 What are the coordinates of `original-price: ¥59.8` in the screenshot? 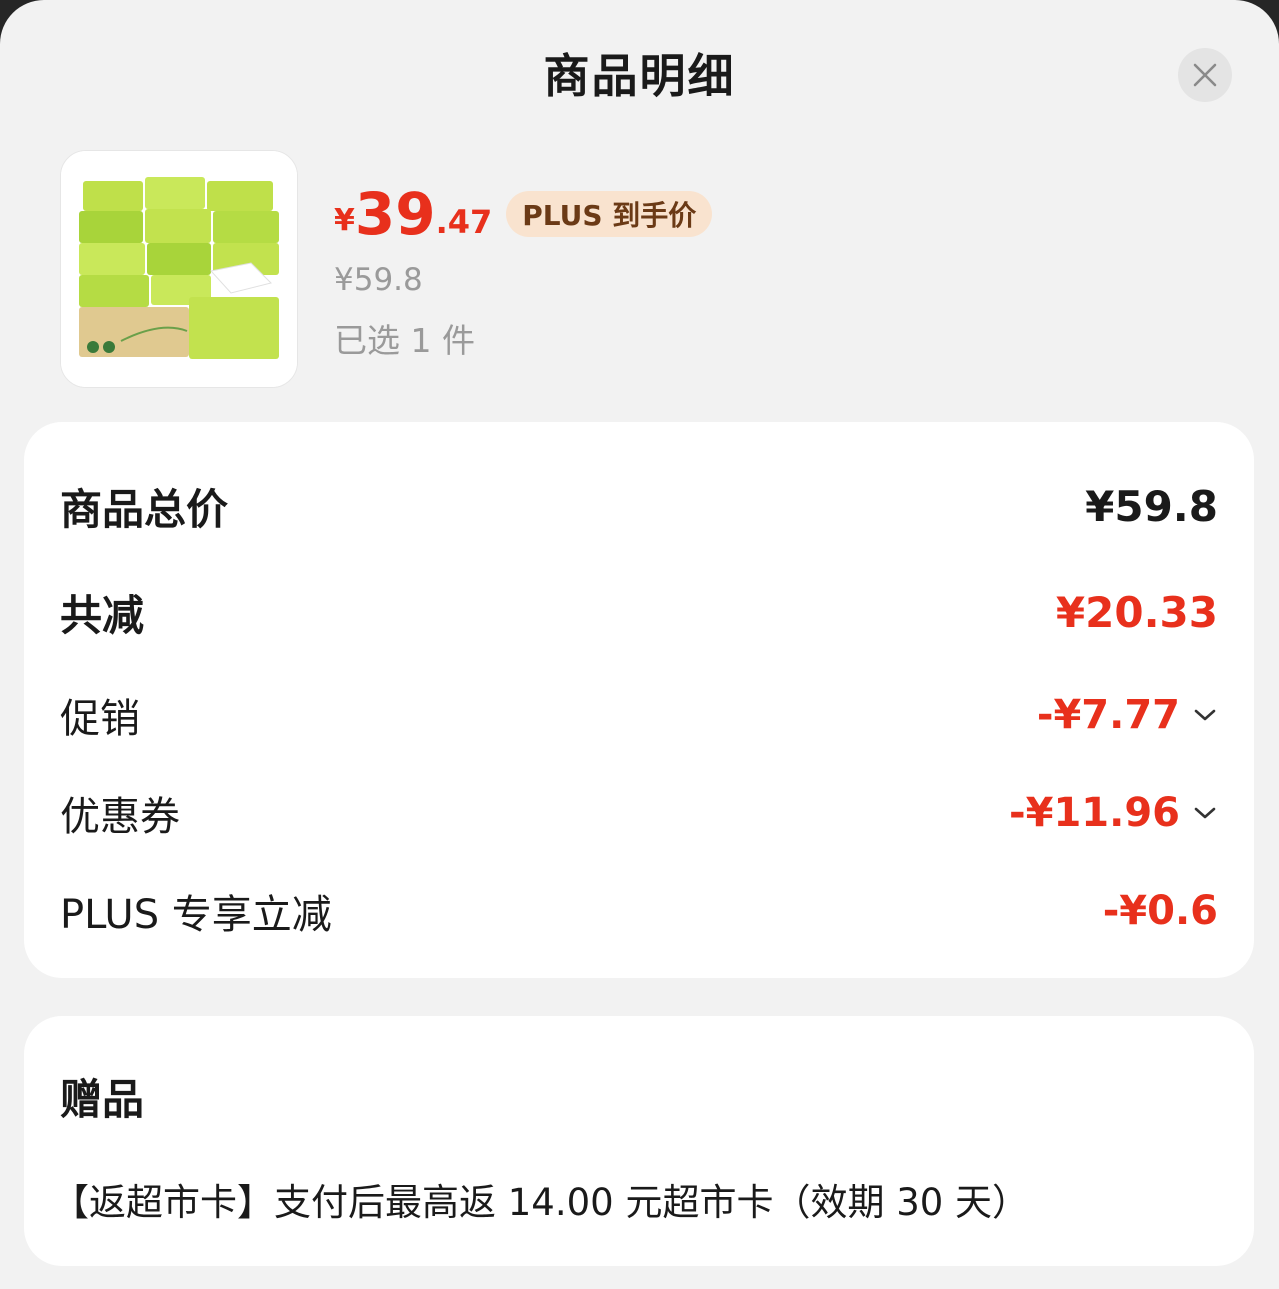 It's located at (378, 280).